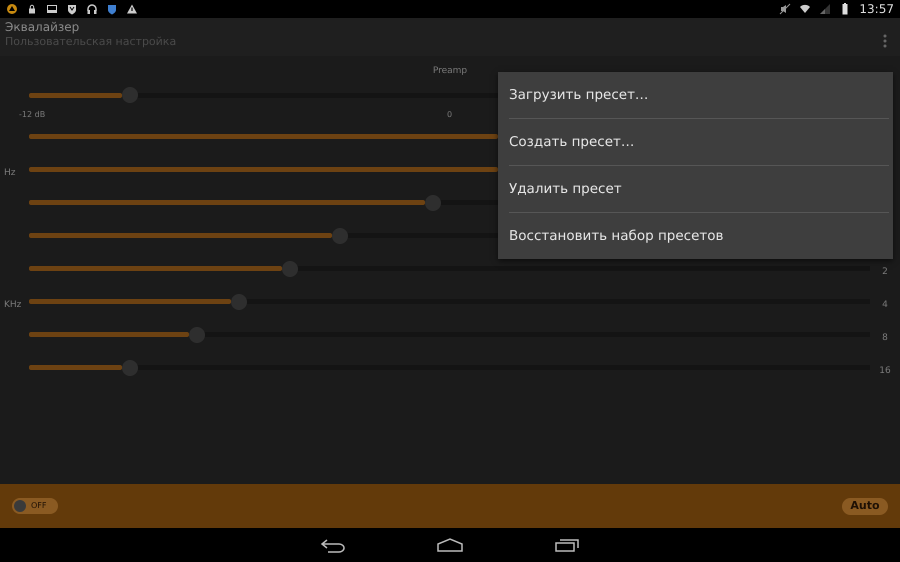 The height and width of the screenshot is (562, 900). Describe the element at coordinates (825, 9) in the screenshot. I see `signal-icon` at that location.